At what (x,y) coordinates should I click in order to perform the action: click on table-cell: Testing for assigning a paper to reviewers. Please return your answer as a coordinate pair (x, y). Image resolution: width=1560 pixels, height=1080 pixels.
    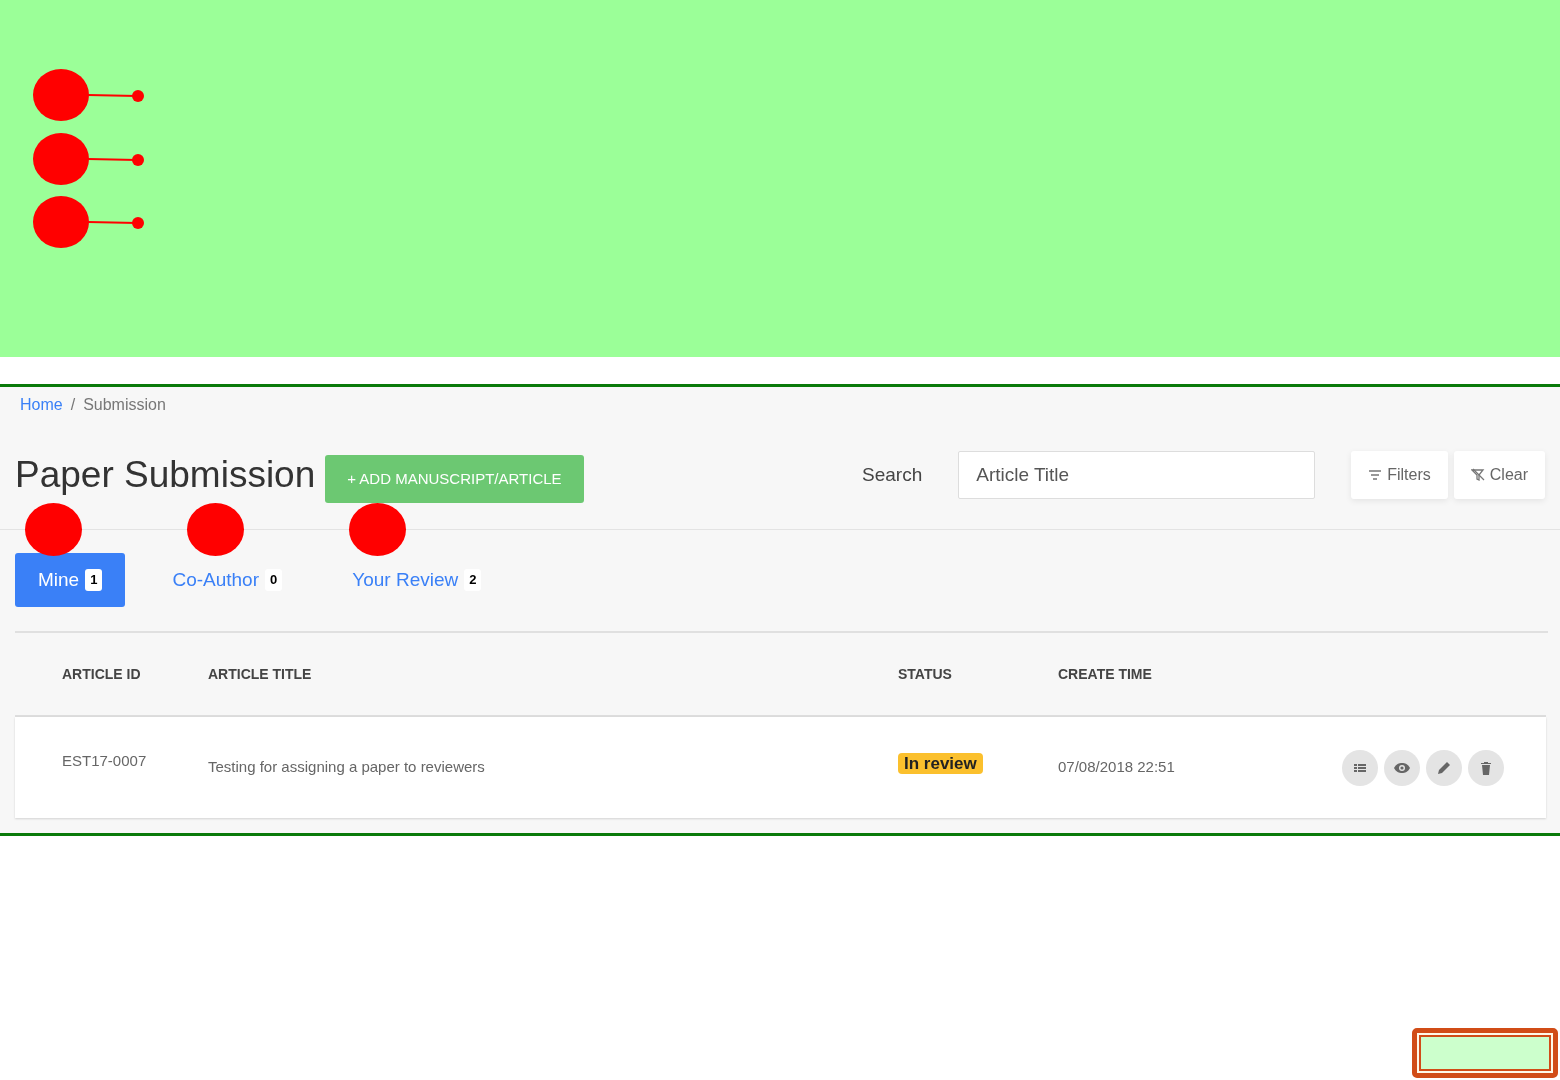
    Looking at the image, I should click on (346, 767).